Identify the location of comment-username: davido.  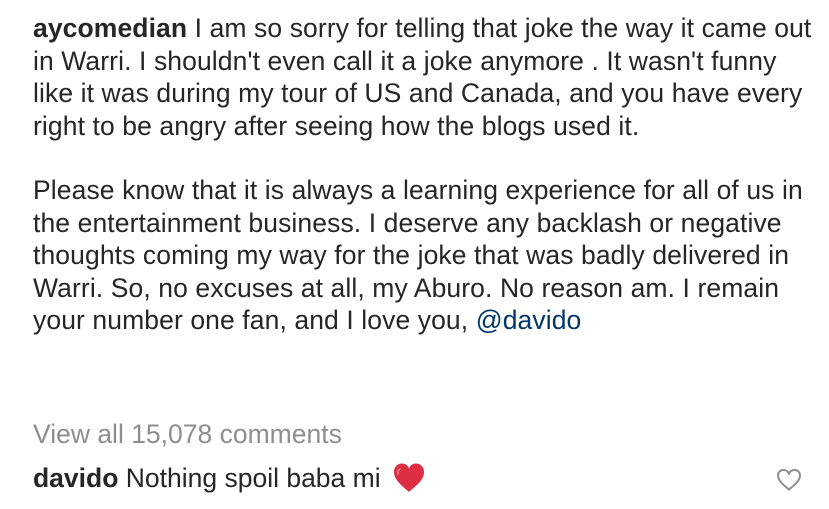
(75, 478).